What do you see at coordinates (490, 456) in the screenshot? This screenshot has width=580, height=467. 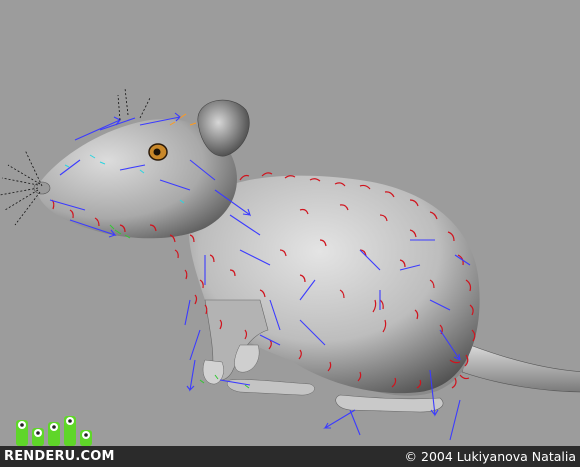 I see `copyright-text: © 2004 Lukiyanova Natalia` at bounding box center [490, 456].